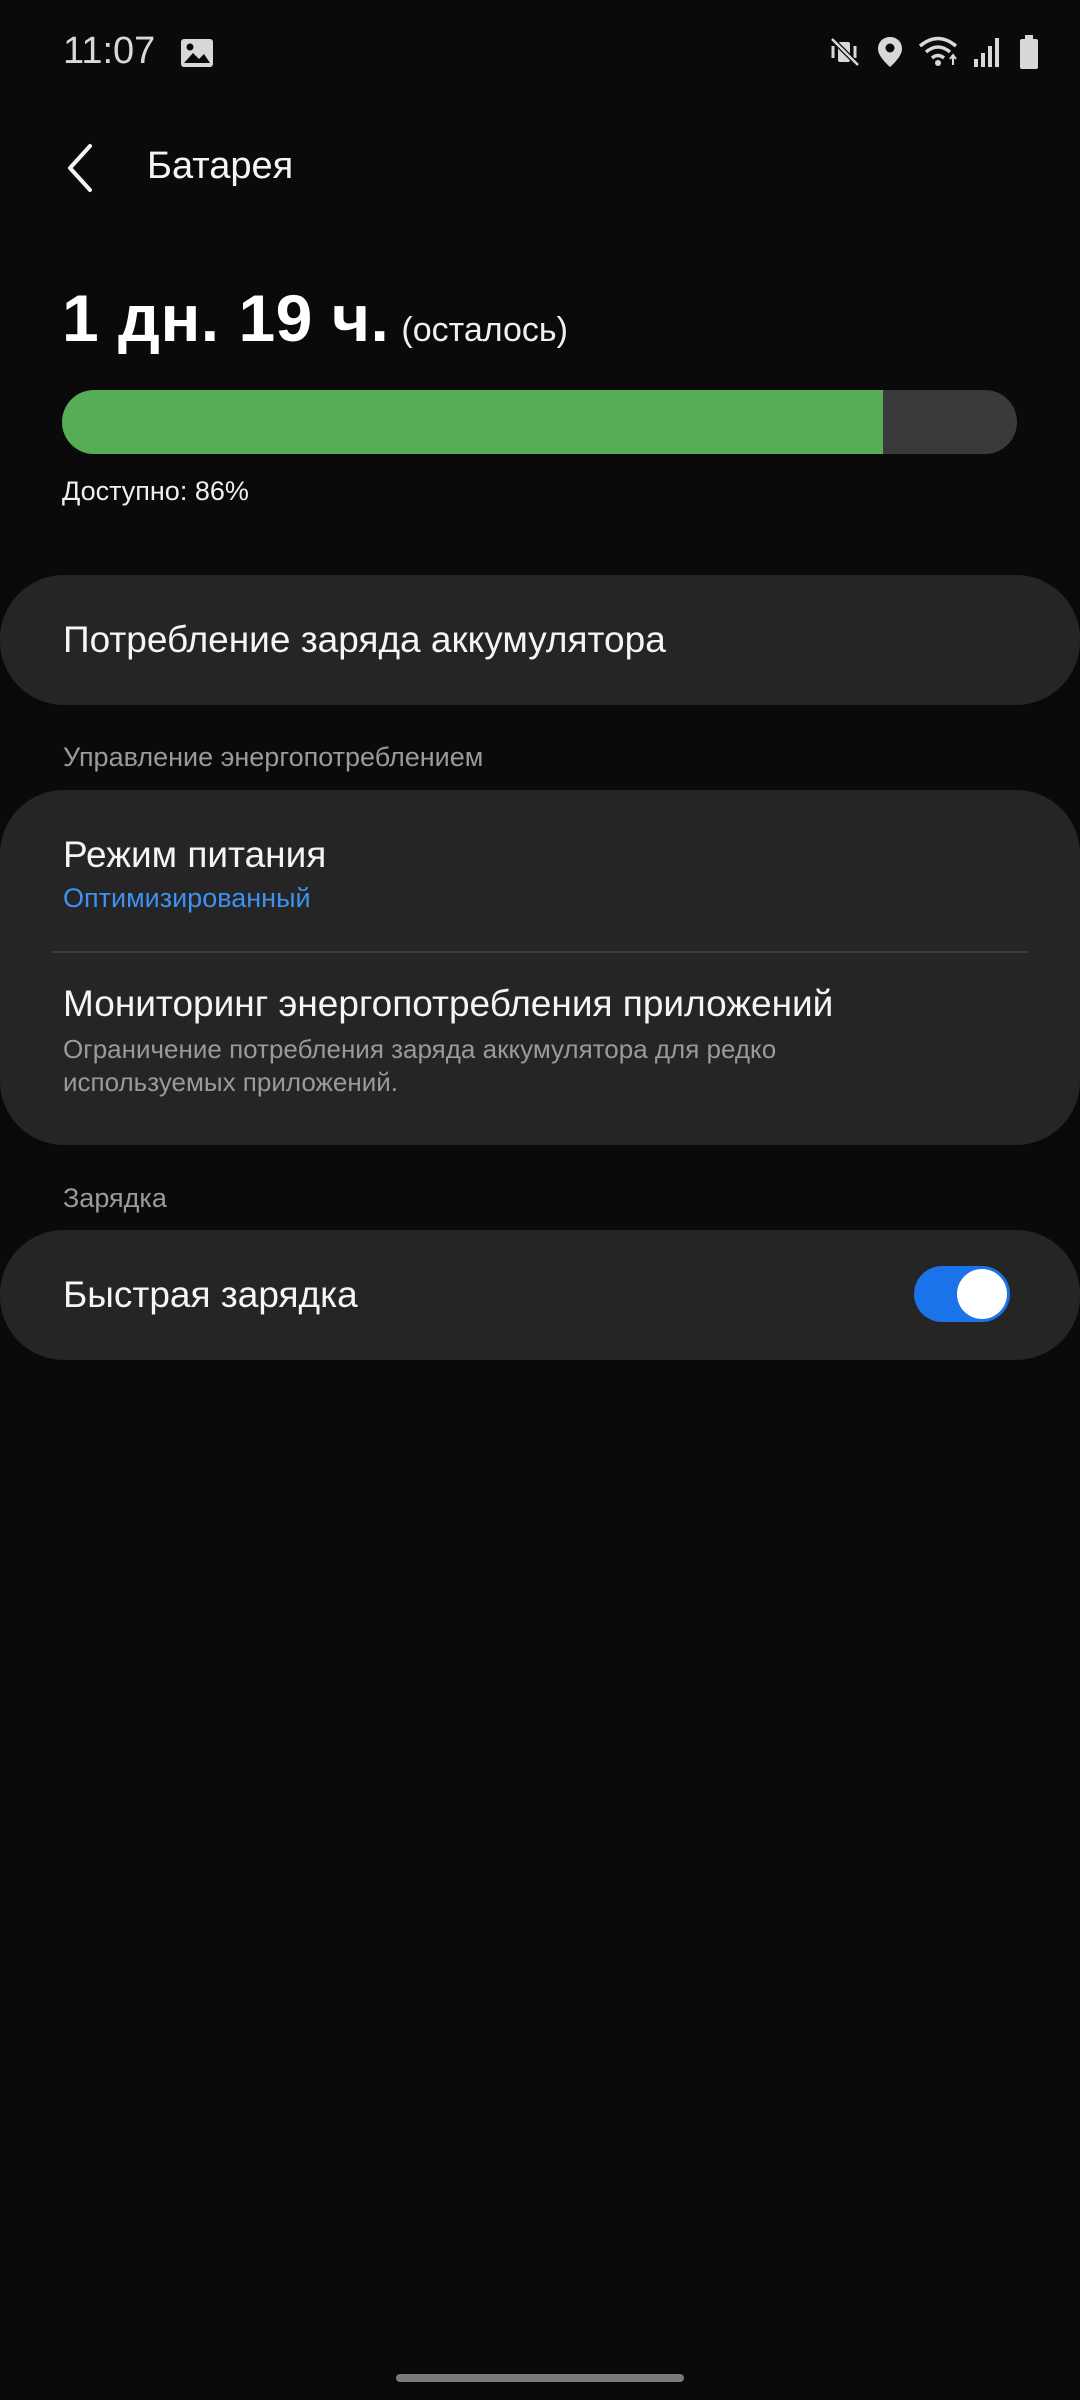 The height and width of the screenshot is (2400, 1080). I want to click on app-power-monitoring-label: Мониторинг энергопотребления приложений, so click(448, 1003).